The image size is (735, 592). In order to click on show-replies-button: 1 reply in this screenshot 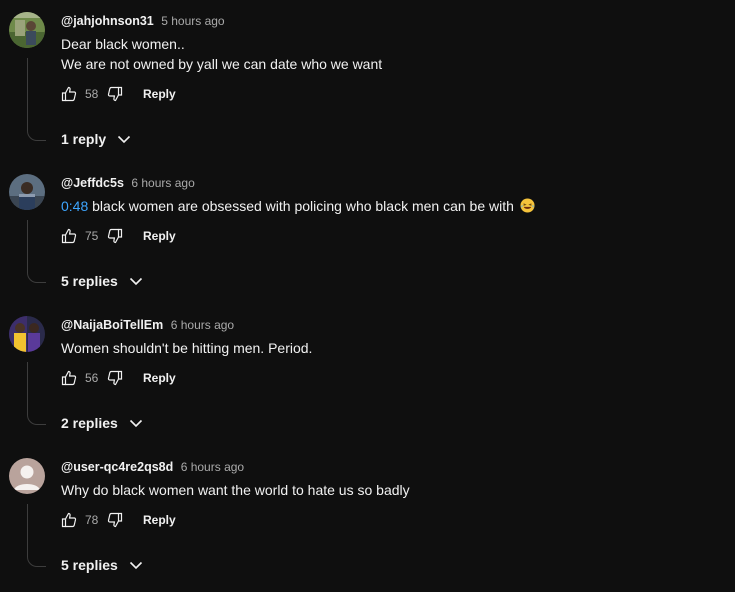, I will do `click(96, 139)`.